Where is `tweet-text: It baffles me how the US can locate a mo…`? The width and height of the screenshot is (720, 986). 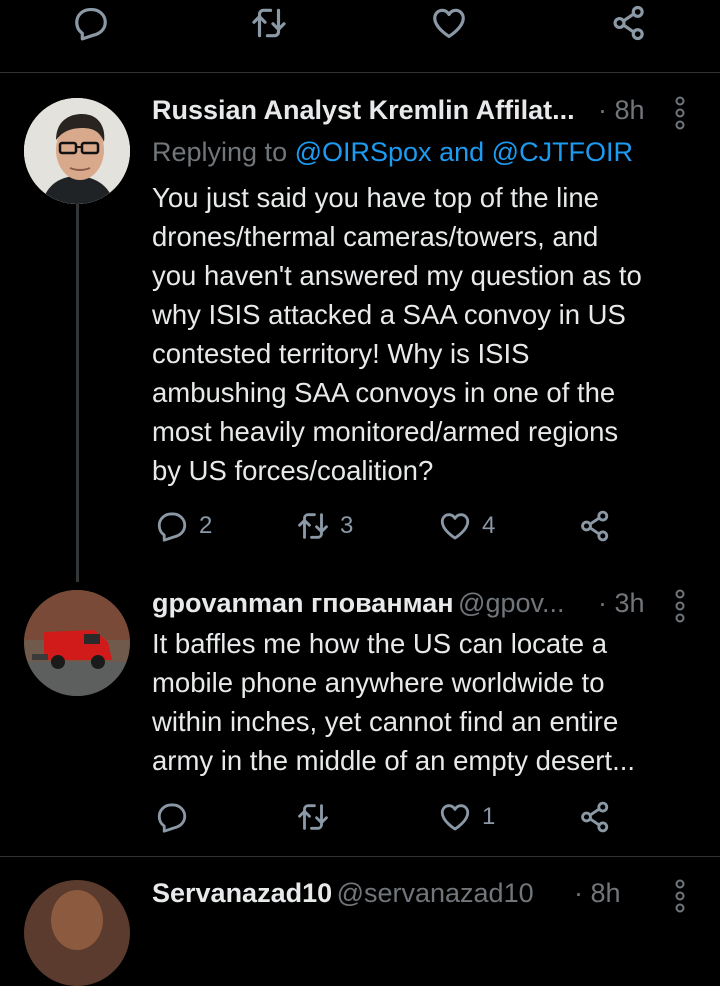 tweet-text: It baffles me how the US can locate a mo… is located at coordinates (393, 702).